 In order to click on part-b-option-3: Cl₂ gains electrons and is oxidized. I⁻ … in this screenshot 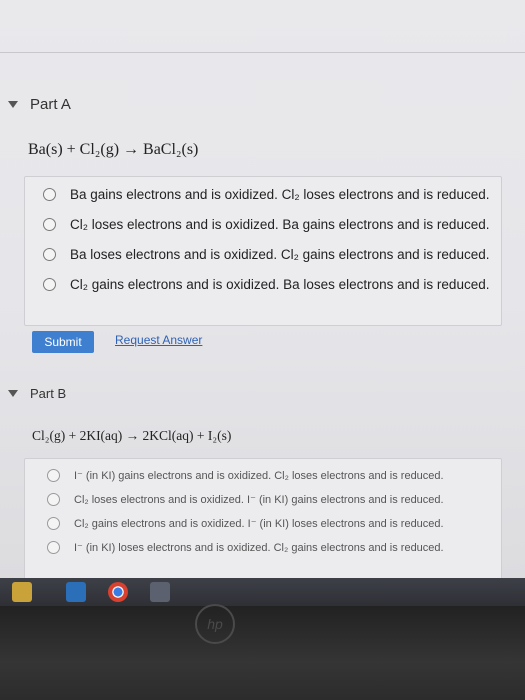, I will do `click(245, 523)`.